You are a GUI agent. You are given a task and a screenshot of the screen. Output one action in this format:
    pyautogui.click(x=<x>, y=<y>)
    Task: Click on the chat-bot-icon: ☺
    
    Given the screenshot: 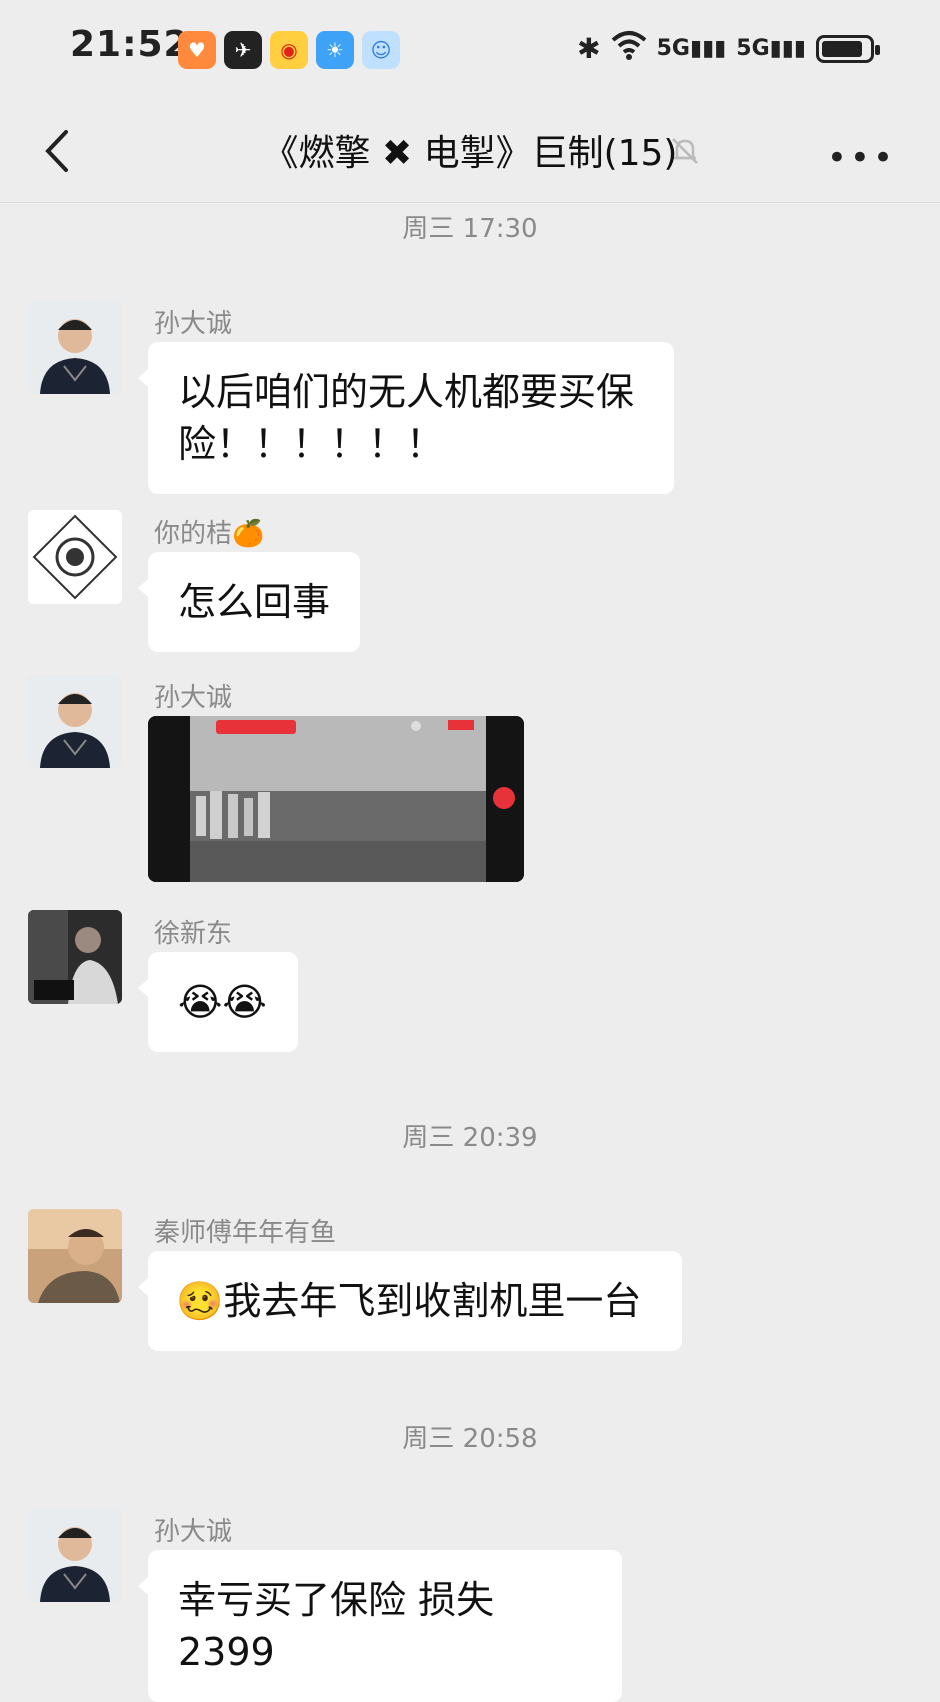 What is the action you would take?
    pyautogui.click(x=381, y=50)
    